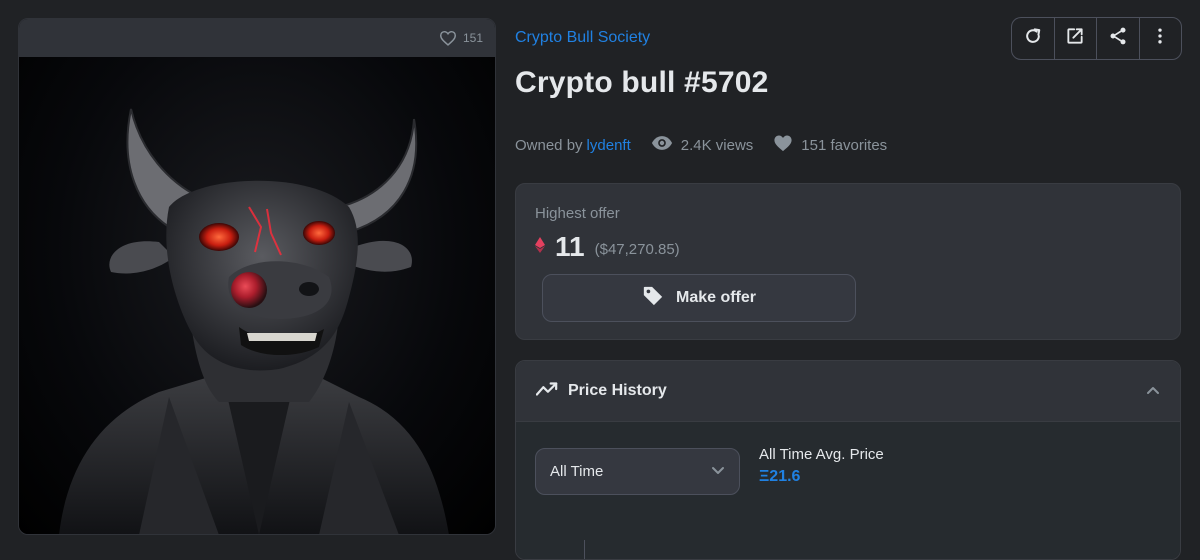 The image size is (1200, 560). Describe the element at coordinates (549, 145) in the screenshot. I see `owned-by-label: Owned by` at that location.